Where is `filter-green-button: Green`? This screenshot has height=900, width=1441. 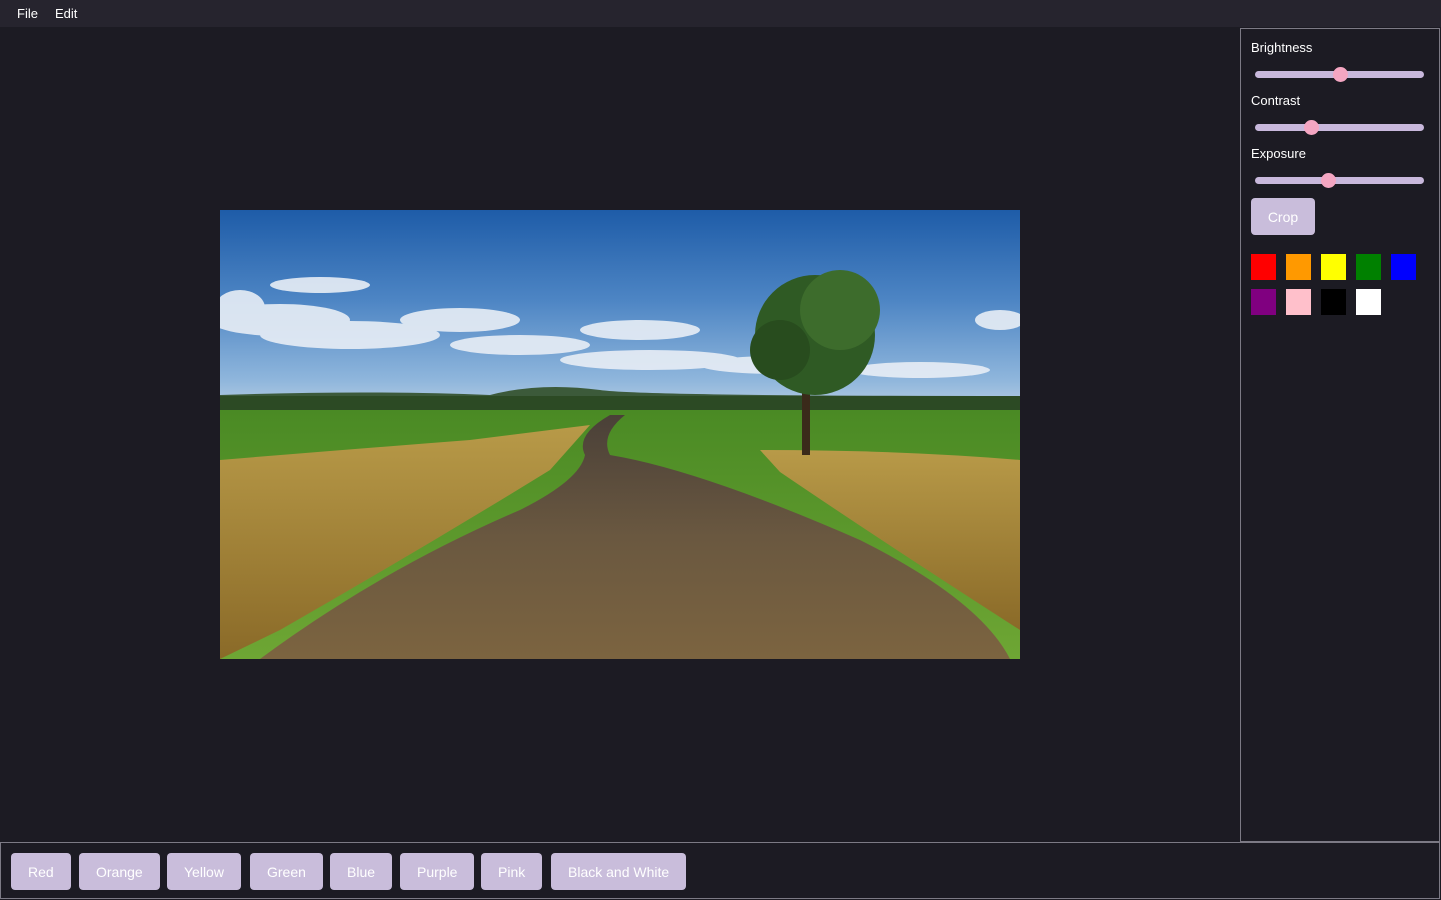 filter-green-button: Green is located at coordinates (286, 871).